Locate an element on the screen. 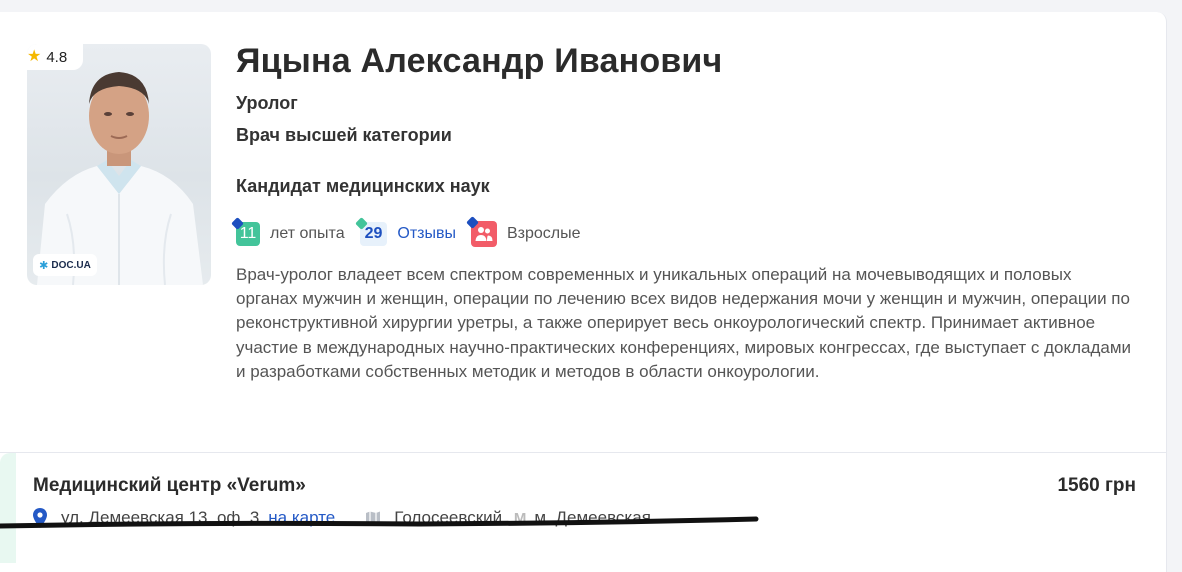  doctor-photo is located at coordinates (119, 164).